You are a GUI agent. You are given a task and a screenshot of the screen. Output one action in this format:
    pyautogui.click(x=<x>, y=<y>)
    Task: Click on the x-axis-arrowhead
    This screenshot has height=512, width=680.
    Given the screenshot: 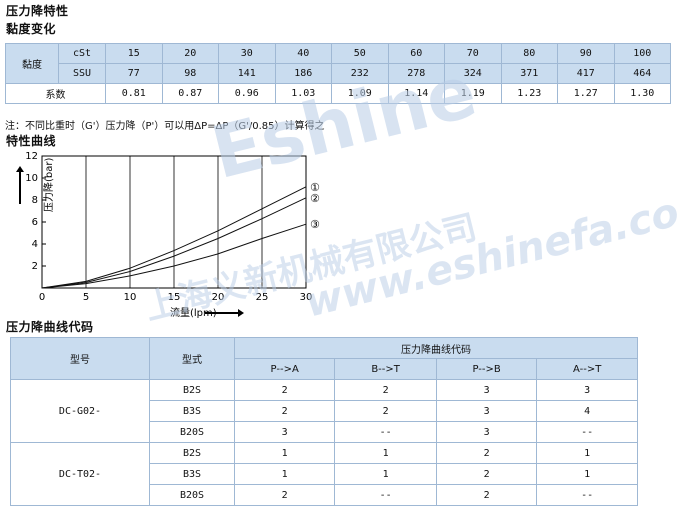 What is the action you would take?
    pyautogui.click(x=241, y=313)
    